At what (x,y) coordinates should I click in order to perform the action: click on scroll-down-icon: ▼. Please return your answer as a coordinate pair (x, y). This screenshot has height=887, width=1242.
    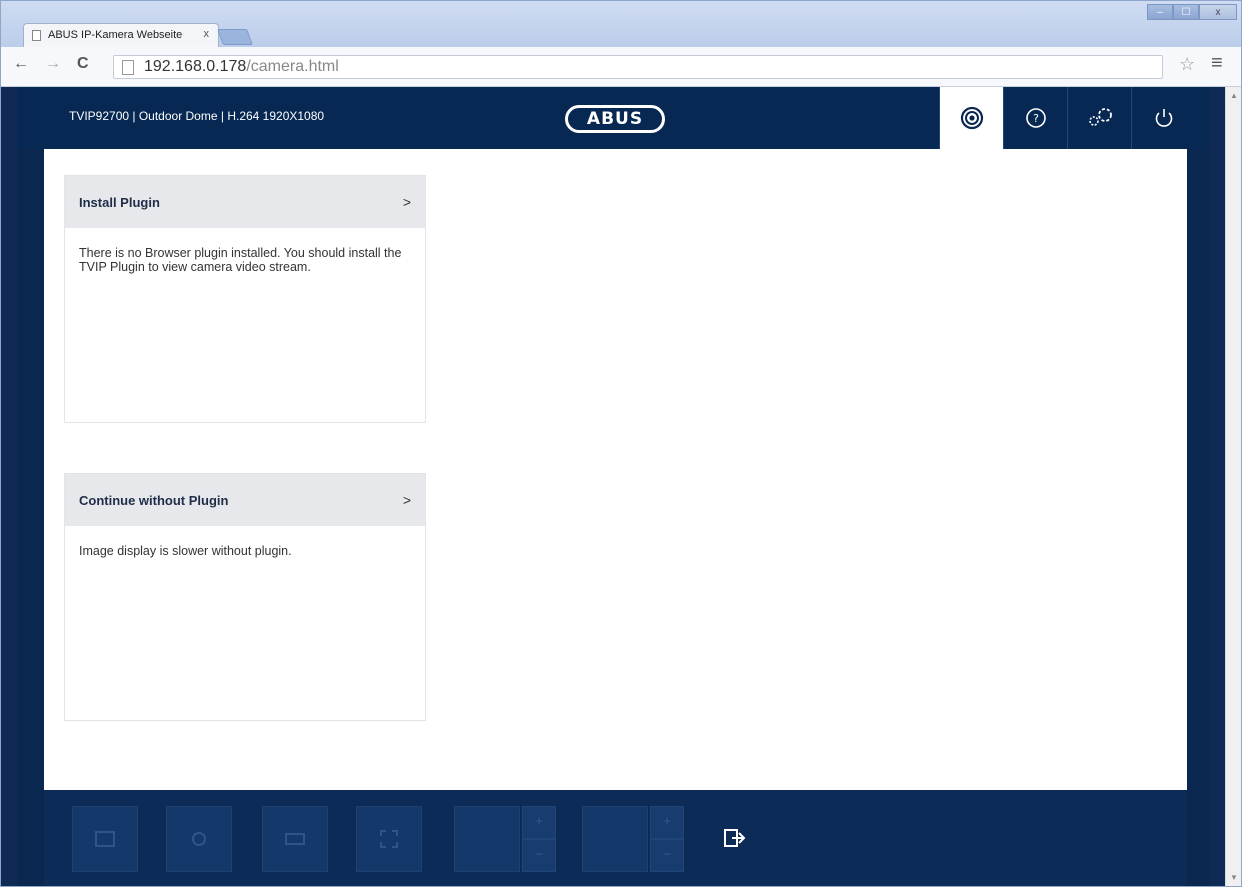
    Looking at the image, I should click on (1234, 877).